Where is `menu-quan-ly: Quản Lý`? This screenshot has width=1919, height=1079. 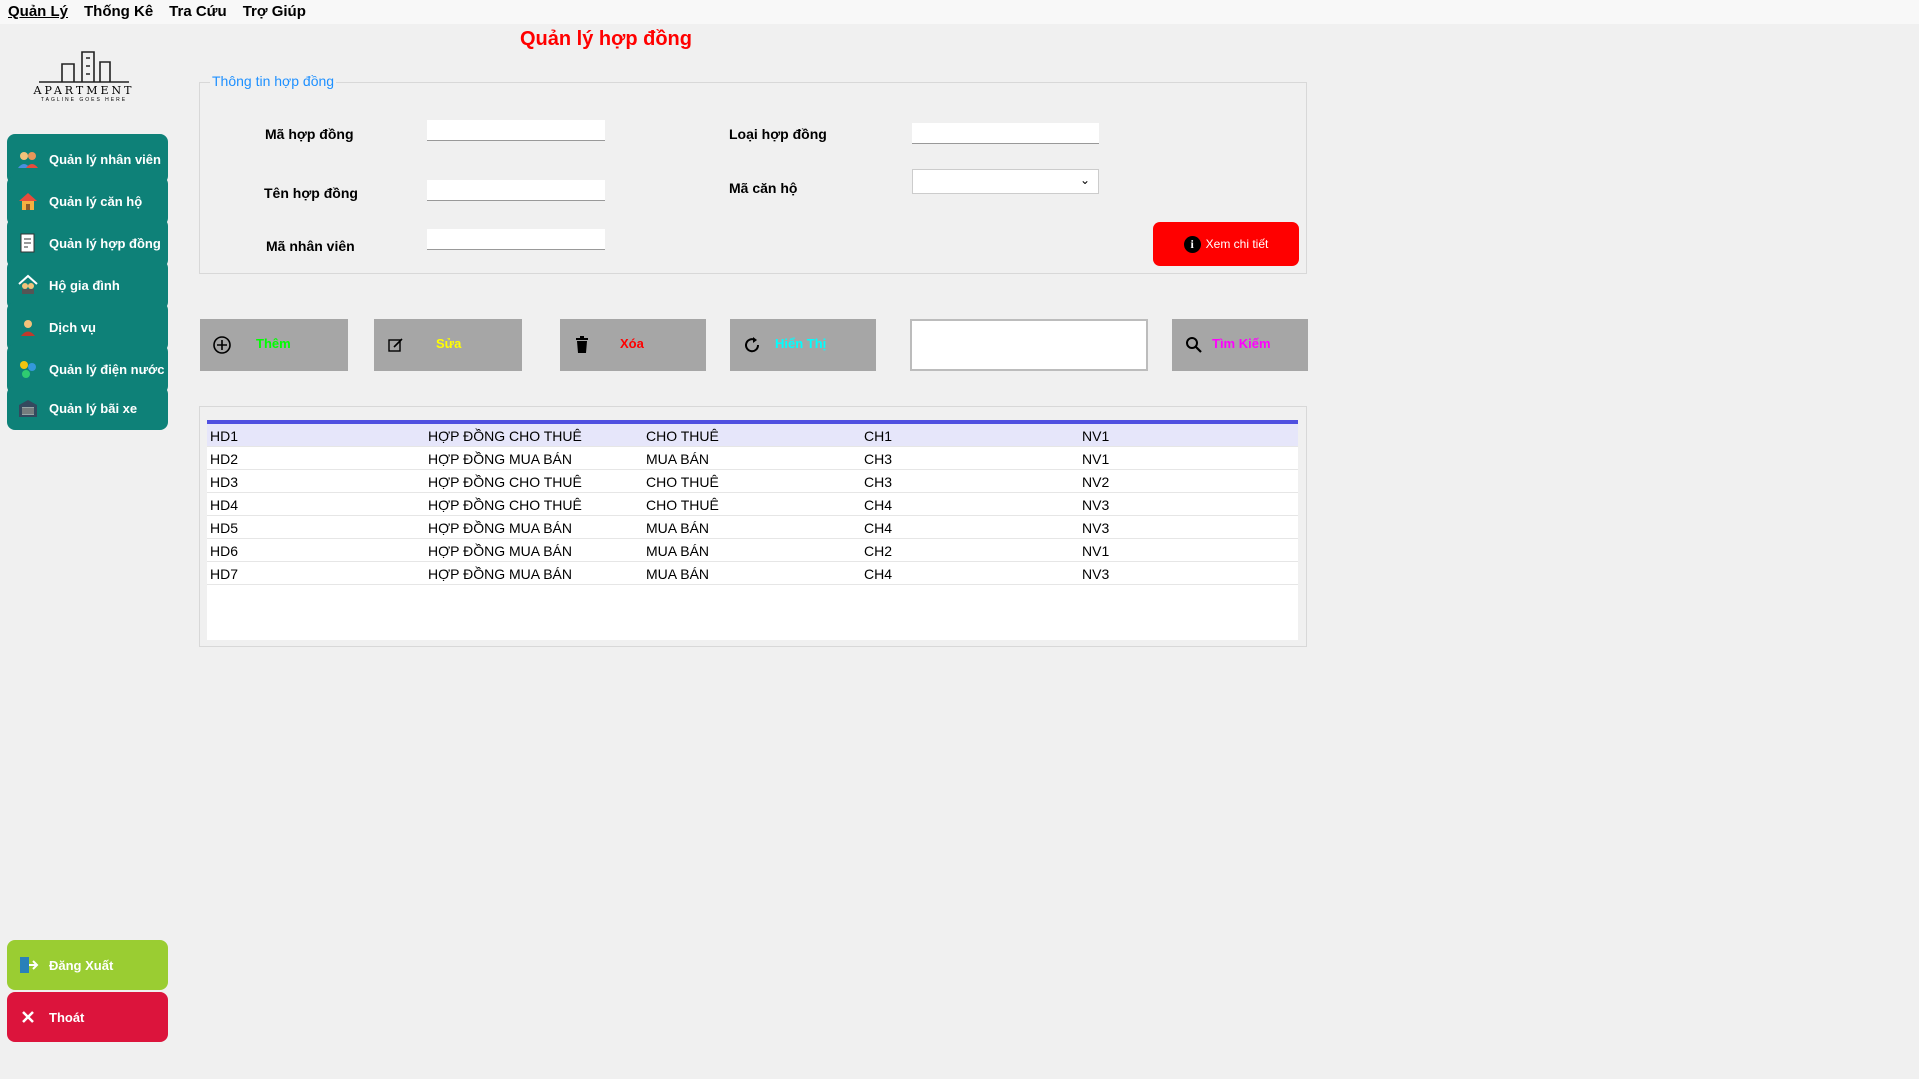 menu-quan-ly: Quản Lý is located at coordinates (38, 12).